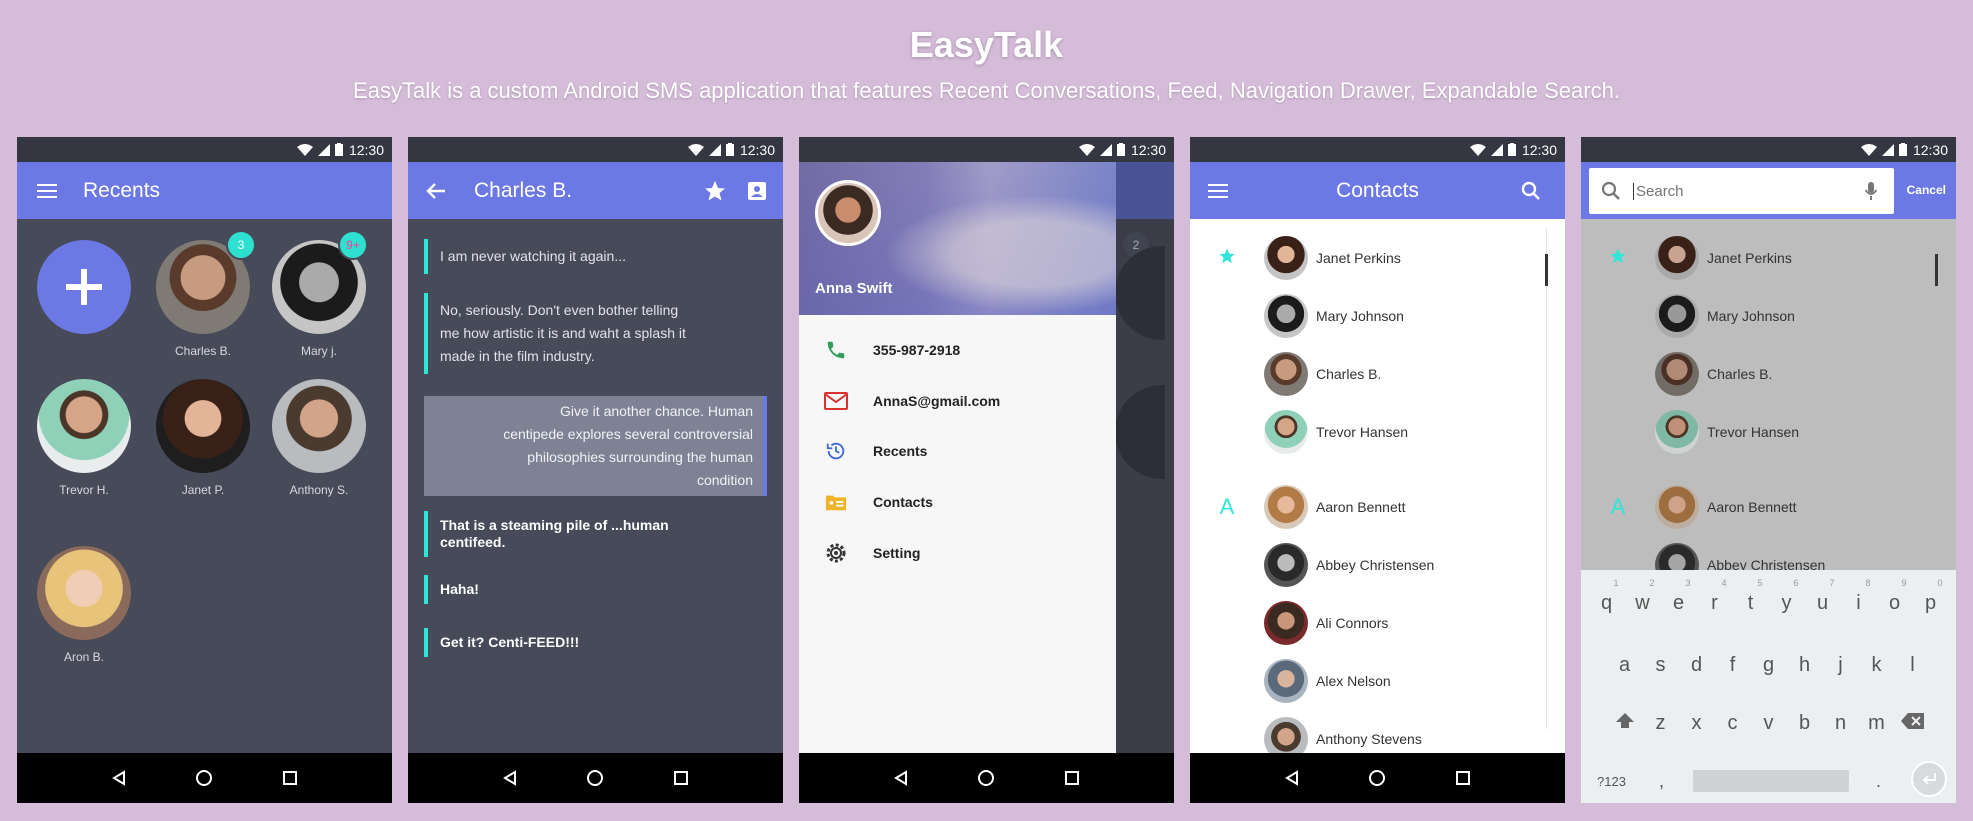 Image resolution: width=1973 pixels, height=821 pixels. Describe the element at coordinates (1926, 190) in the screenshot. I see `cancel-button: Cancel` at that location.